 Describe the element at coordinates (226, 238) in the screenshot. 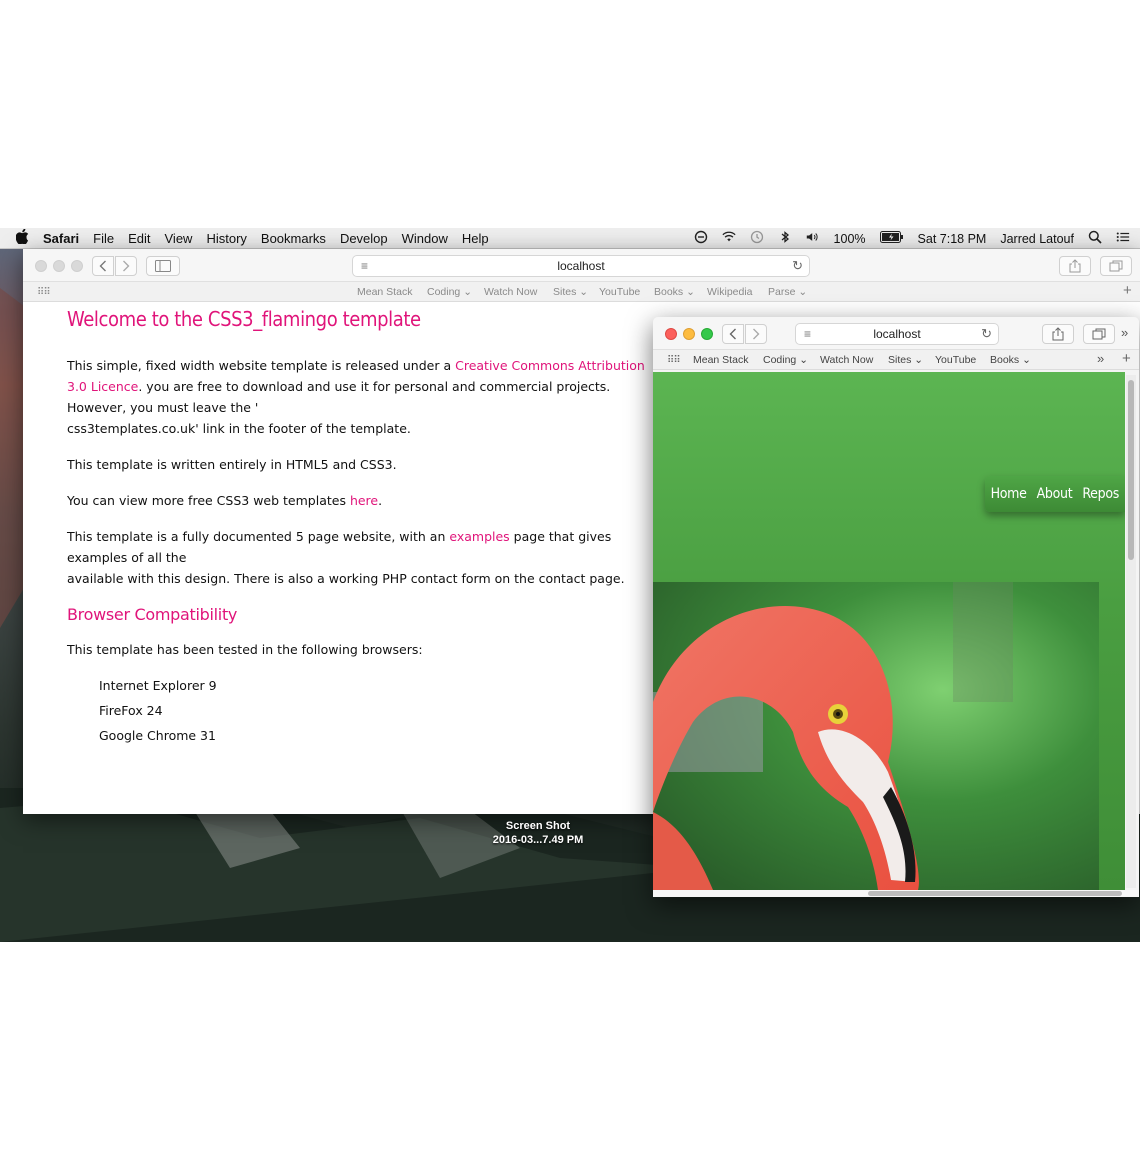

I see `menu-history: History` at that location.